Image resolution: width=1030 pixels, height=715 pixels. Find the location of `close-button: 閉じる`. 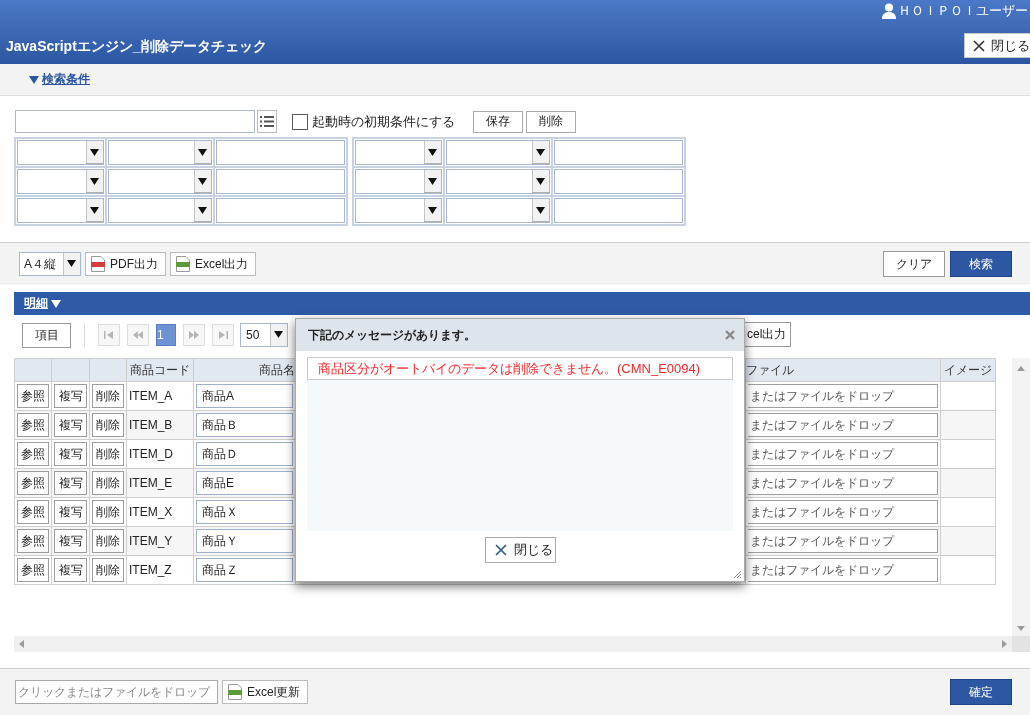

close-button: 閉じる is located at coordinates (997, 45).